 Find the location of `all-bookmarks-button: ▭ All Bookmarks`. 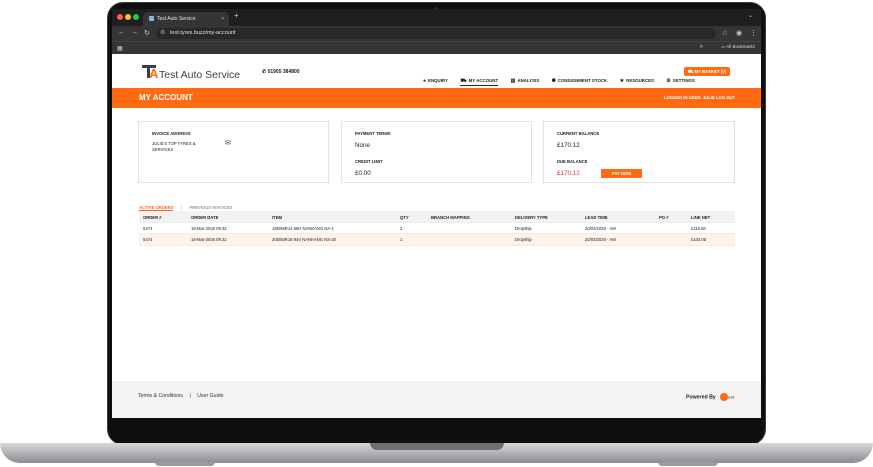

all-bookmarks-button: ▭ All Bookmarks is located at coordinates (738, 47).